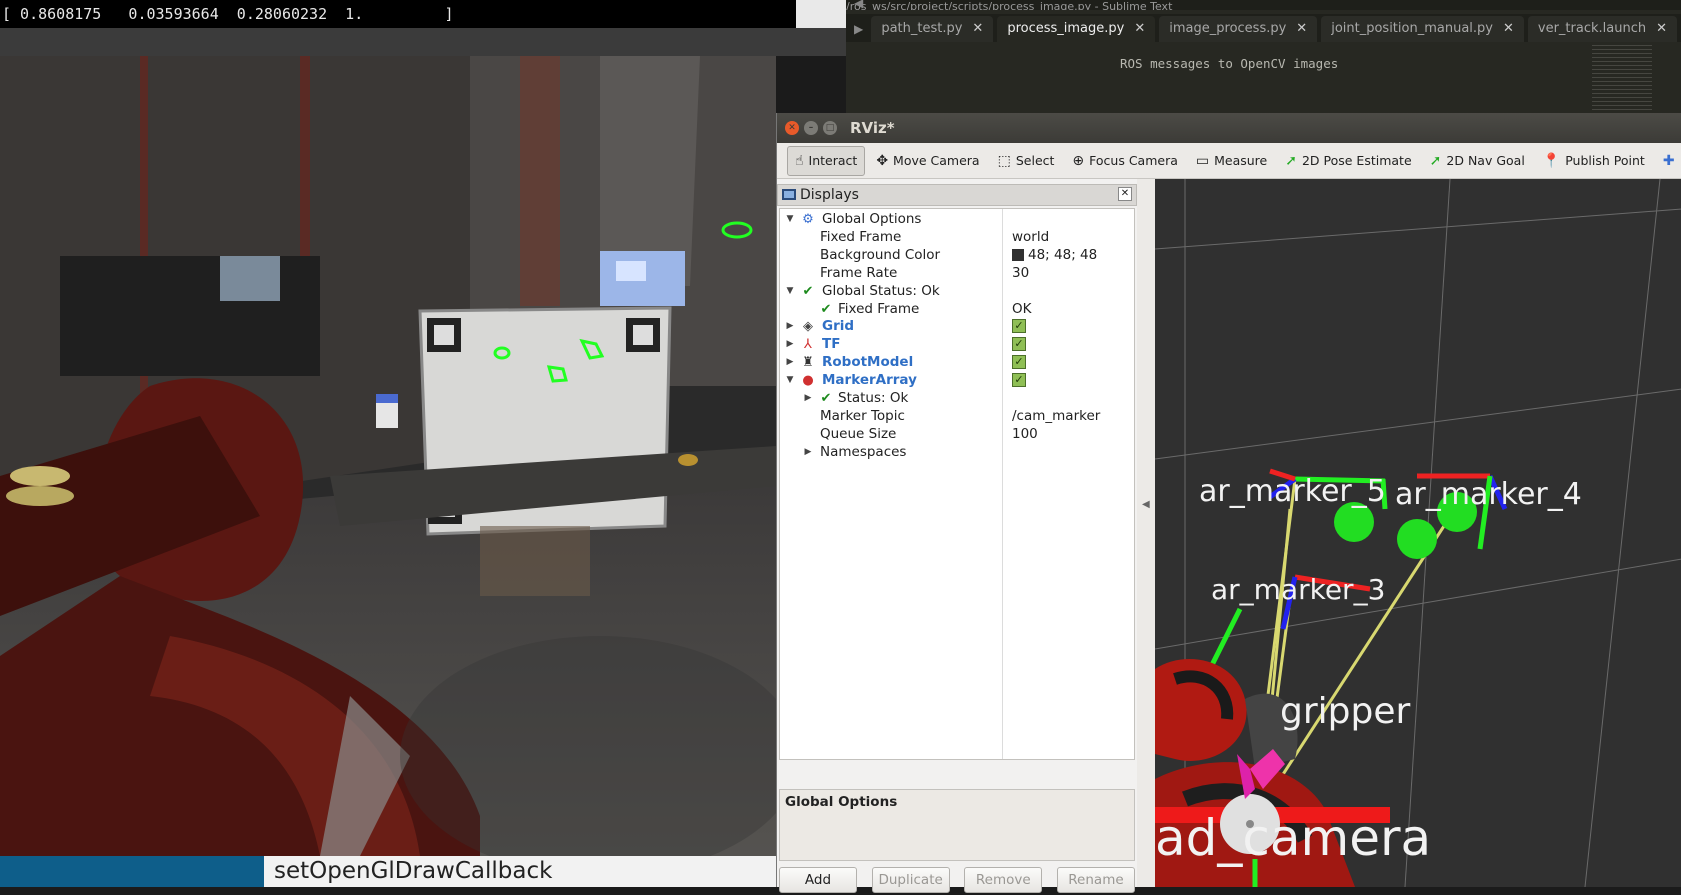  Describe the element at coordinates (922, 28) in the screenshot. I see `editor-tab-label: path_test.py` at that location.